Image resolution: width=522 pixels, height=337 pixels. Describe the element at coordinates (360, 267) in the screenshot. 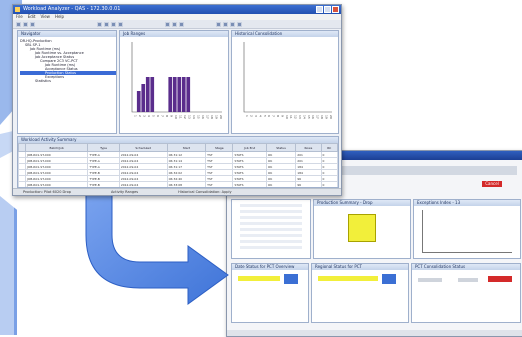

I see `secondary-panel-4-title: Regional Status for PCT` at that location.